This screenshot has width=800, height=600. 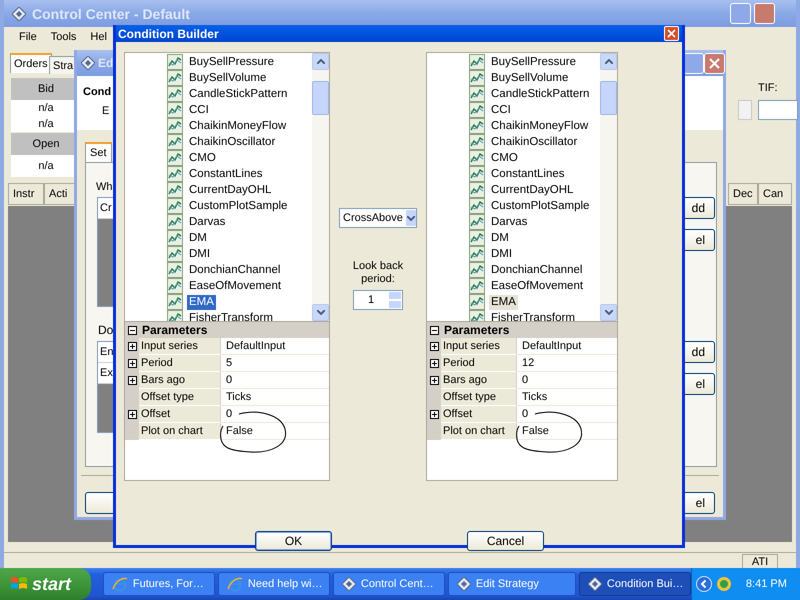 I want to click on lookback-spinner: 1, so click(x=378, y=300).